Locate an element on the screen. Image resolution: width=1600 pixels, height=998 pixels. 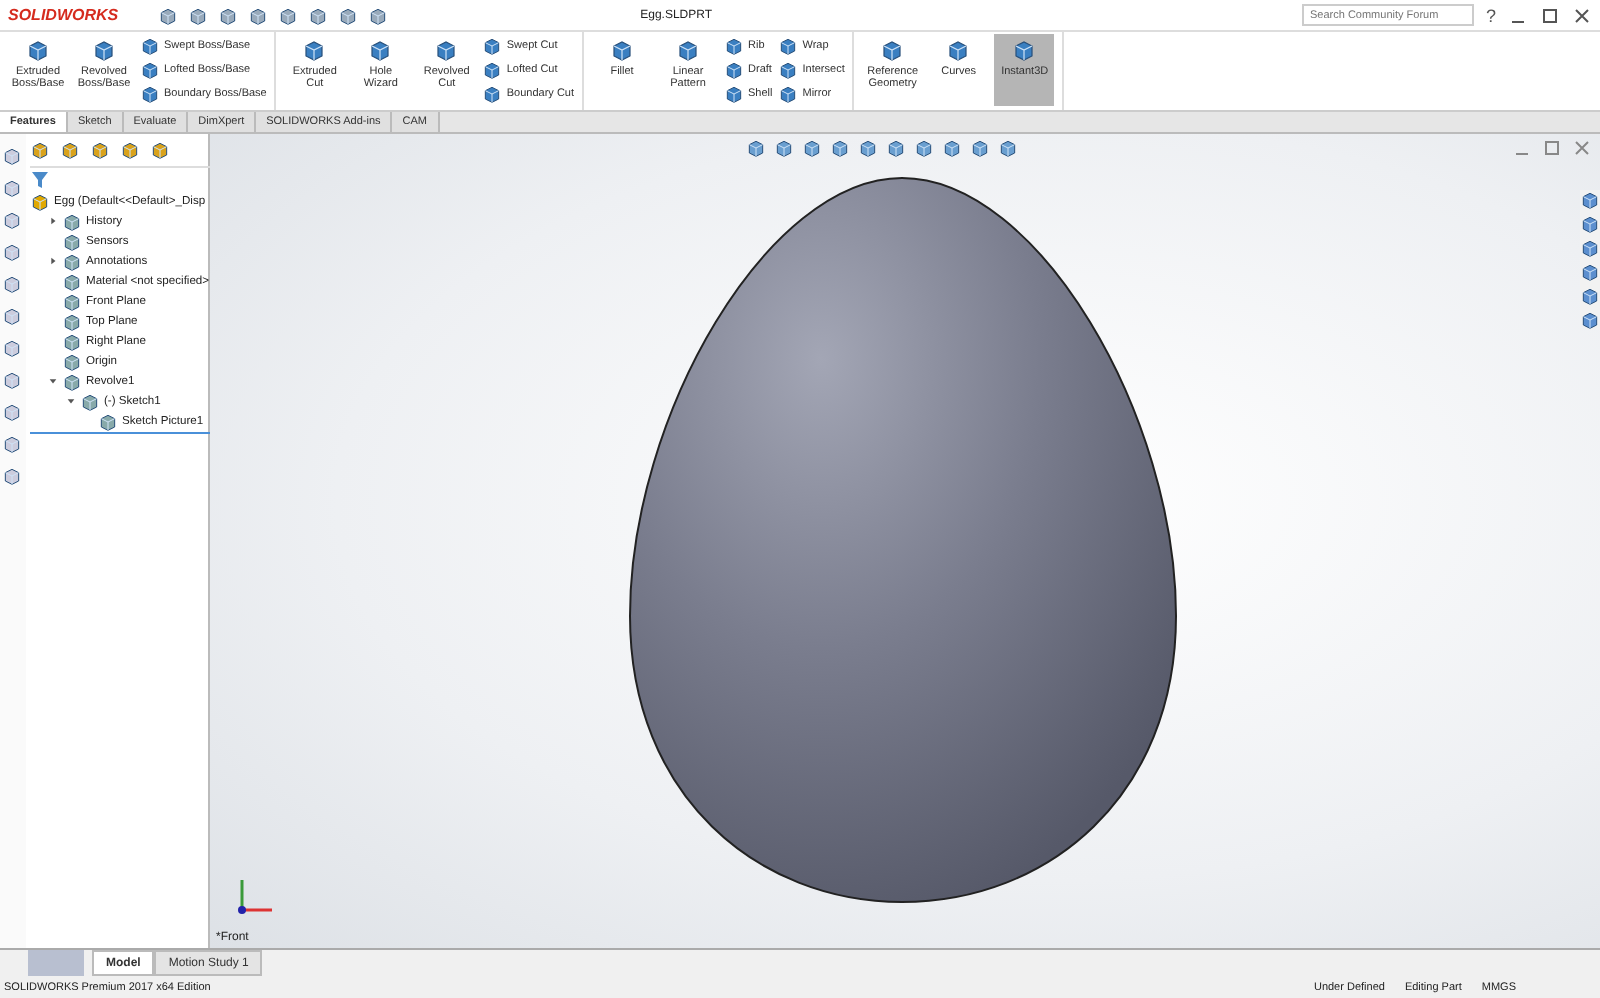
axis-triad-icon is located at coordinates (256, 896).